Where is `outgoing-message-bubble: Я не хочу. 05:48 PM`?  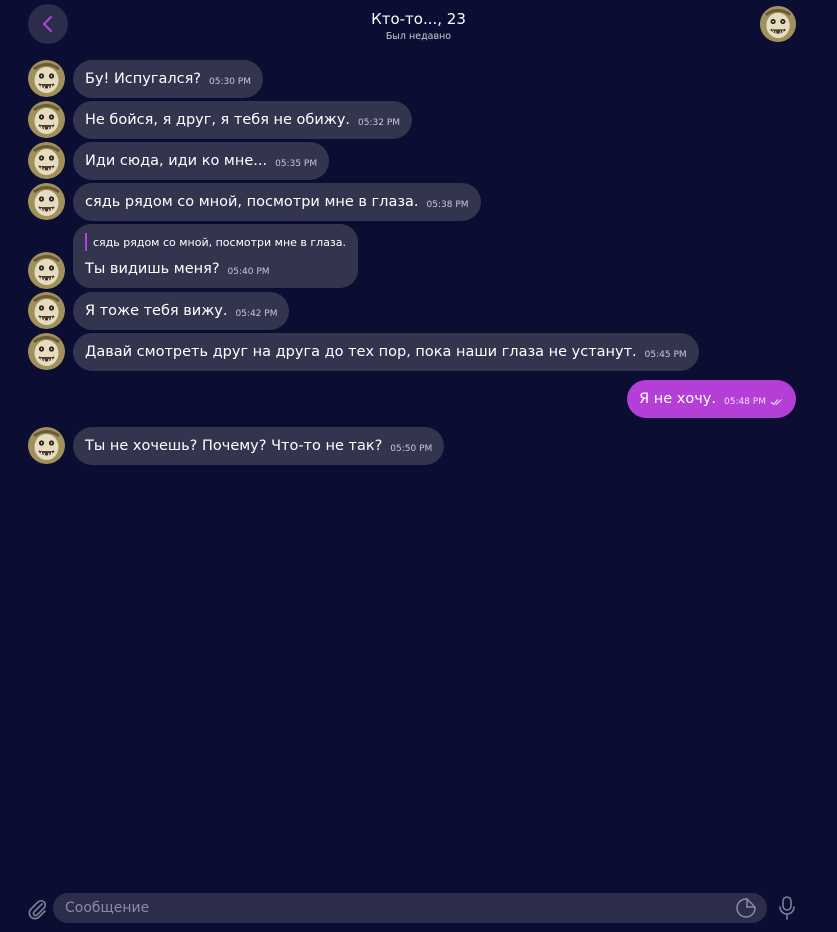 outgoing-message-bubble: Я не хочу. 05:48 PM is located at coordinates (711, 399).